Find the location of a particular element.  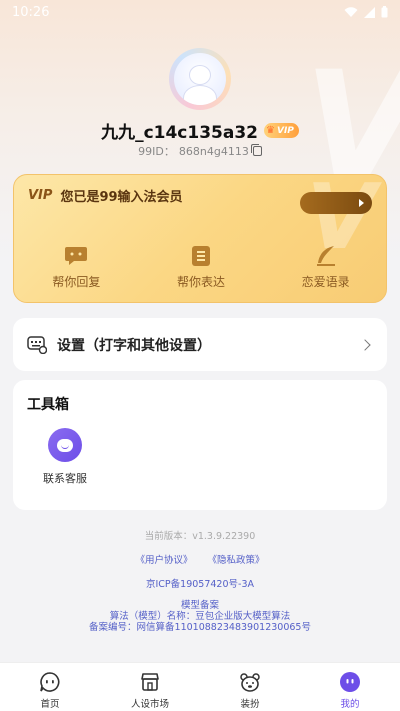

status-bar: 10:26 is located at coordinates (200, 12).